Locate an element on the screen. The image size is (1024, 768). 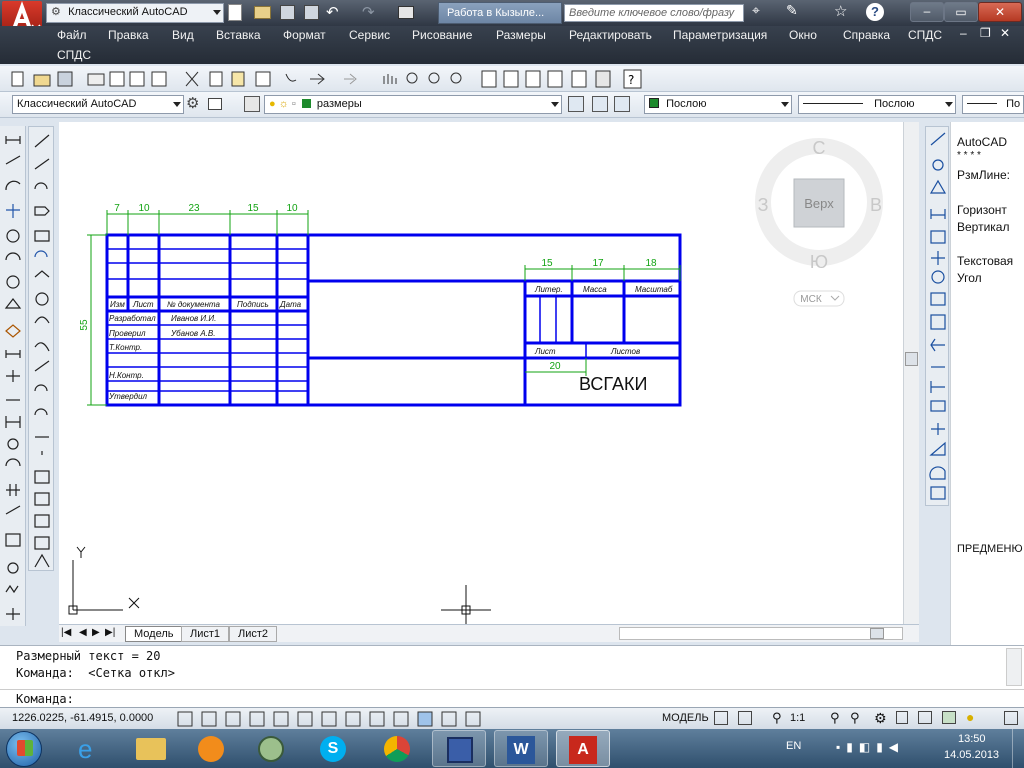
command-input: Команда: is located at coordinates (512, 698).